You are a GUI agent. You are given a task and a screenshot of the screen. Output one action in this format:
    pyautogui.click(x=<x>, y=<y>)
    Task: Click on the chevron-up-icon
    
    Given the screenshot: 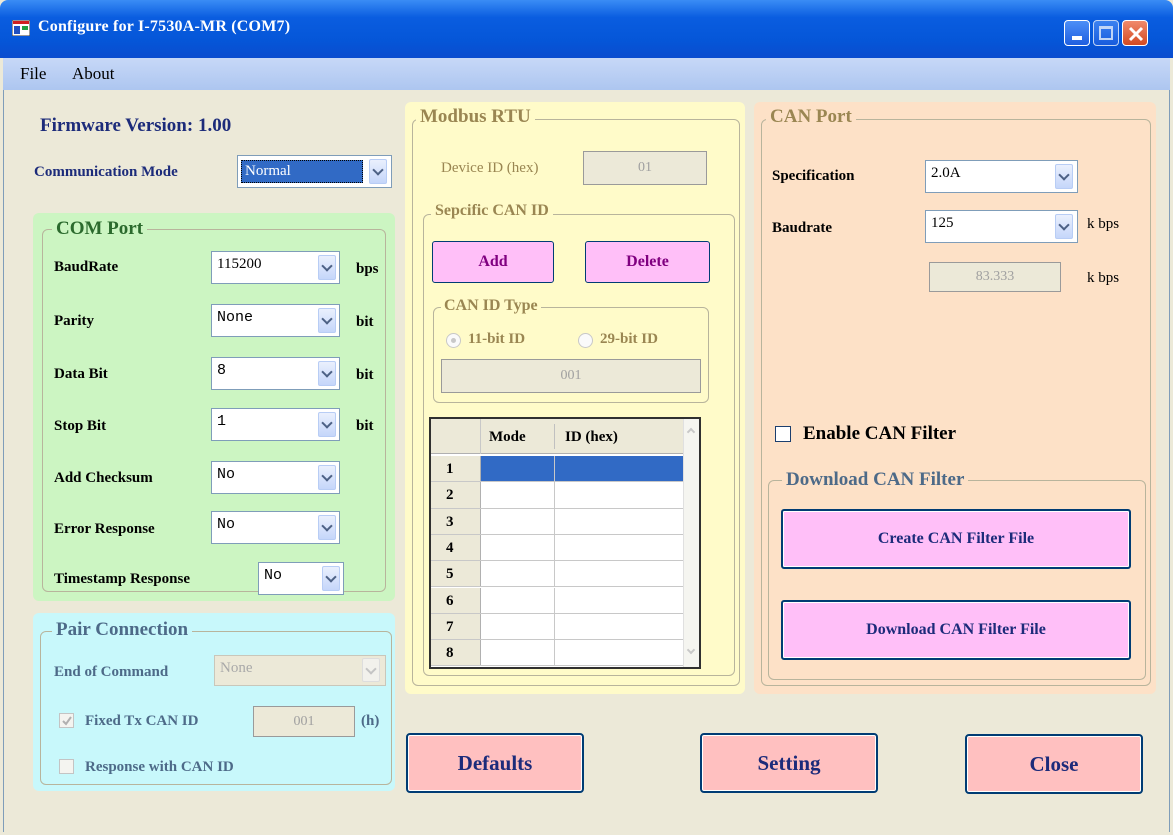 What is the action you would take?
    pyautogui.click(x=691, y=432)
    